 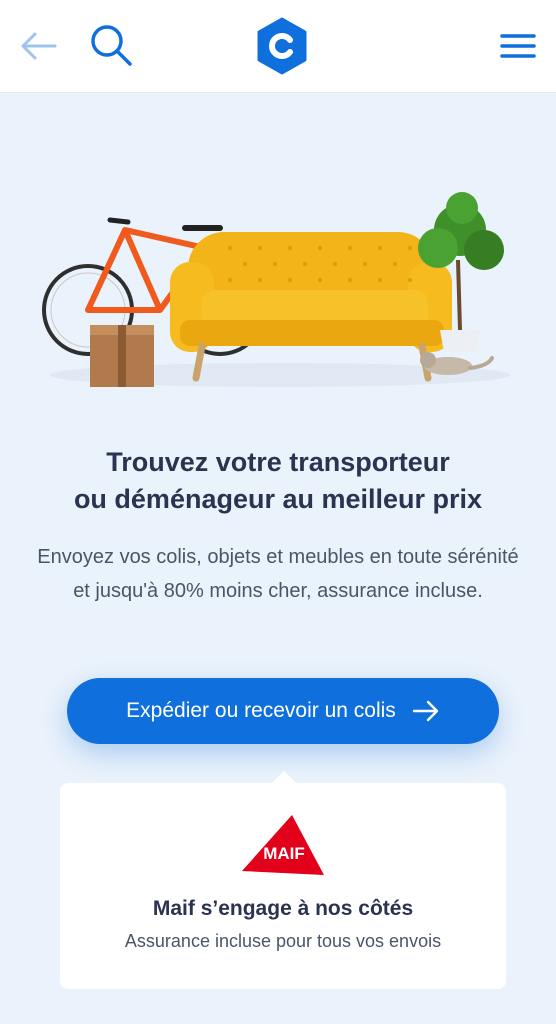 I want to click on hexagon-logo-icon, so click(x=282, y=46).